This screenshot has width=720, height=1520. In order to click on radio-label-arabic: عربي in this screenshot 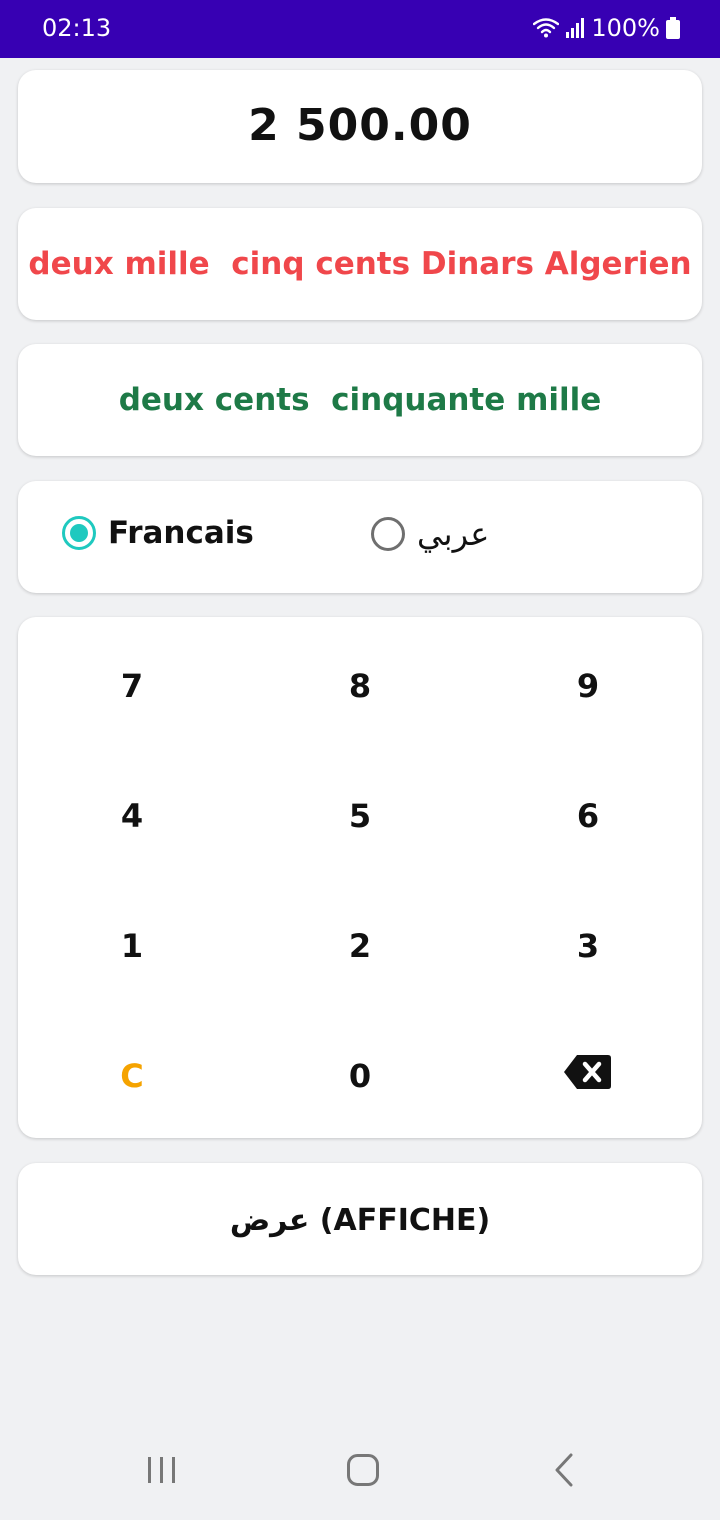, I will do `click(453, 534)`.